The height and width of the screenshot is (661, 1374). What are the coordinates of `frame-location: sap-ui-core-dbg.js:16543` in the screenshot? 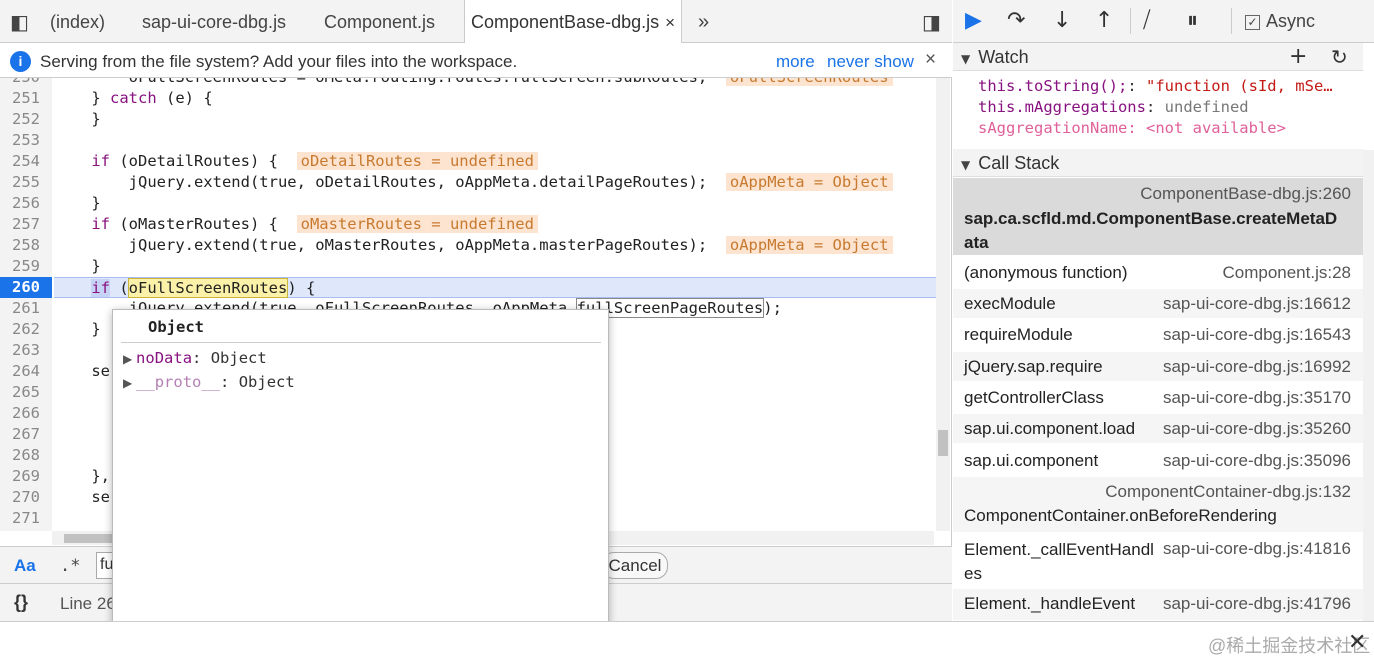 It's located at (1256, 334).